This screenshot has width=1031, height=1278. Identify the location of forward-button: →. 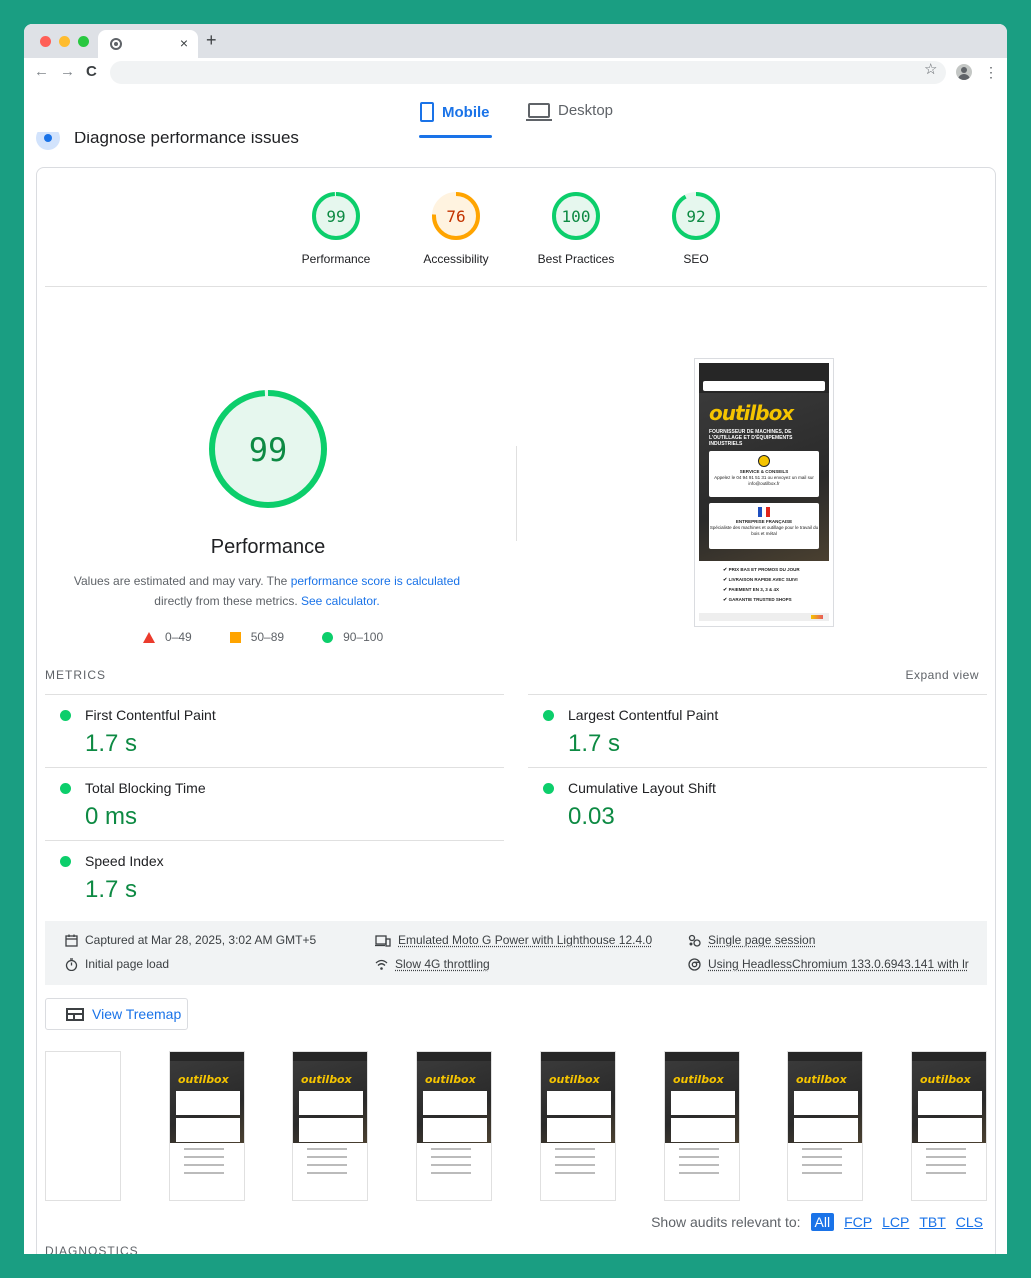
(67, 72).